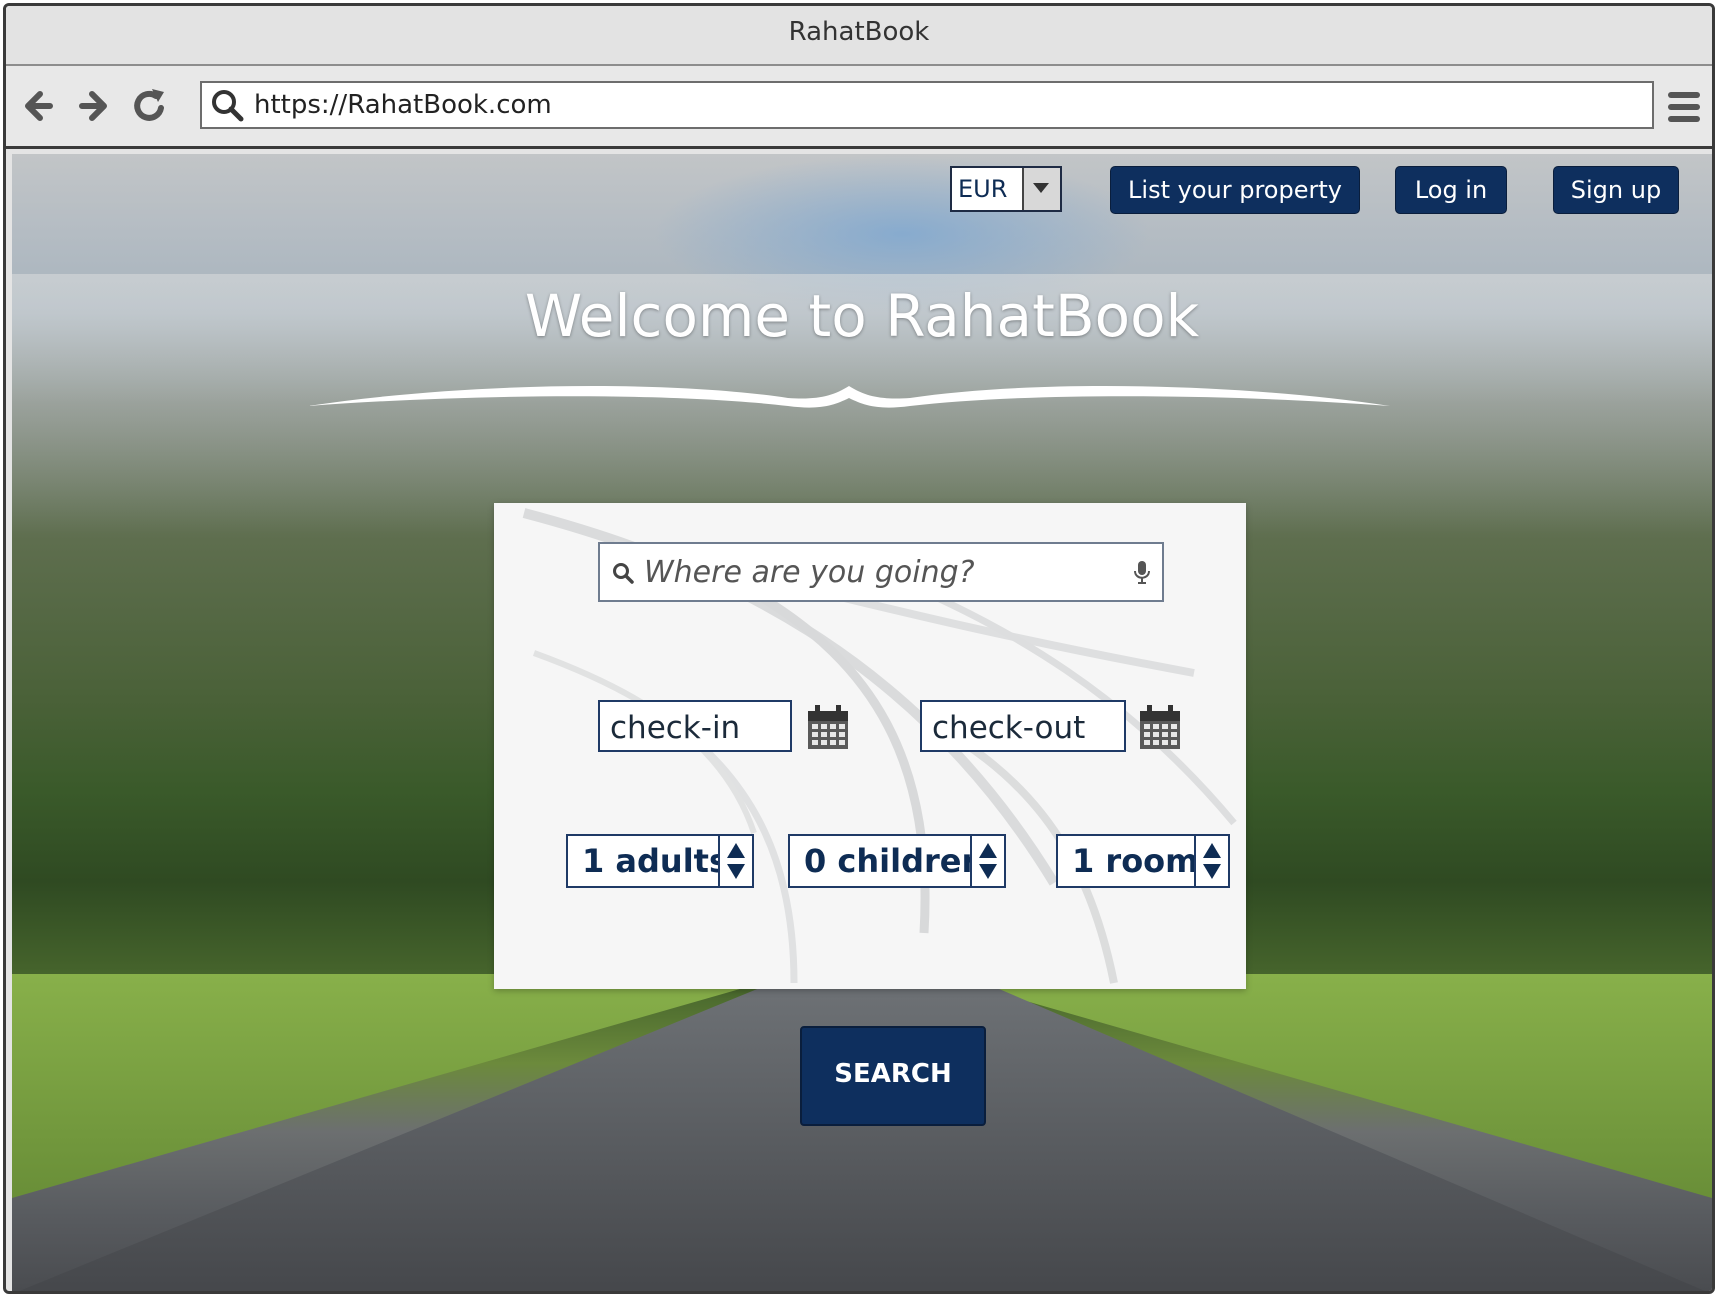 This screenshot has width=1718, height=1296. I want to click on title-flourish-divider, so click(849, 397).